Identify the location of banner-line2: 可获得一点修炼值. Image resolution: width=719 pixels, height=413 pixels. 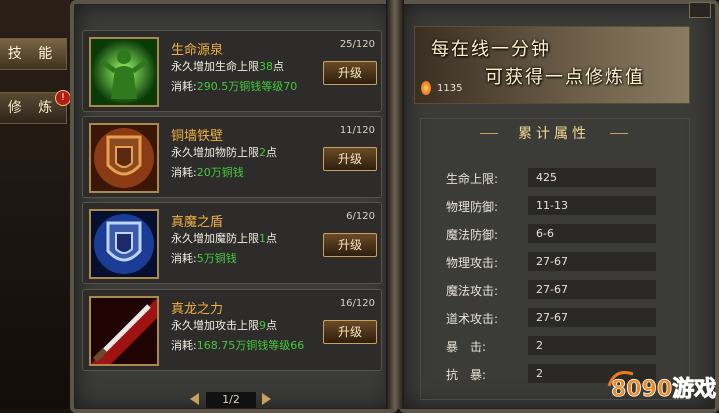
(565, 77).